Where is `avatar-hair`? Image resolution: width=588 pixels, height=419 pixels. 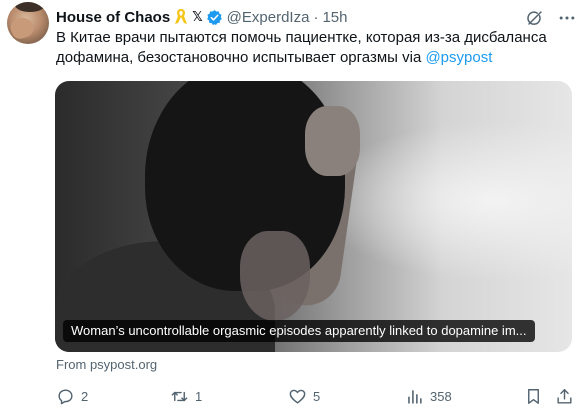
avatar-hair is located at coordinates (30, 7).